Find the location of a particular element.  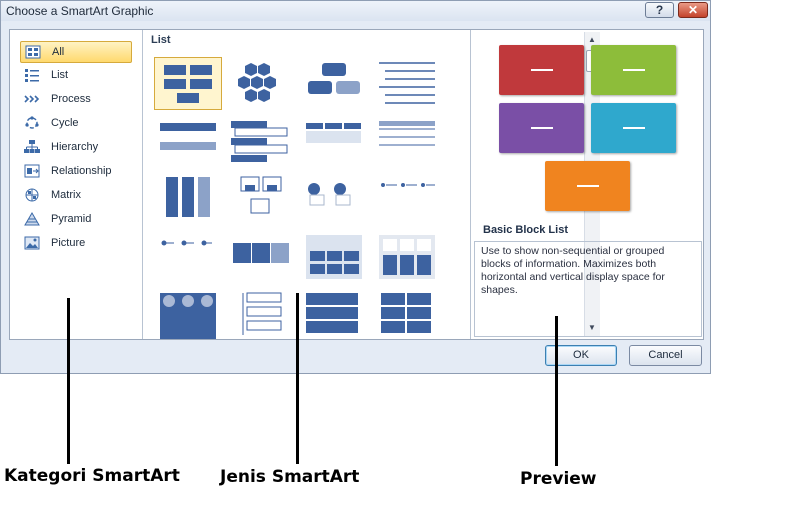

category-item-matrix: Matrix is located at coordinates (76, 196).